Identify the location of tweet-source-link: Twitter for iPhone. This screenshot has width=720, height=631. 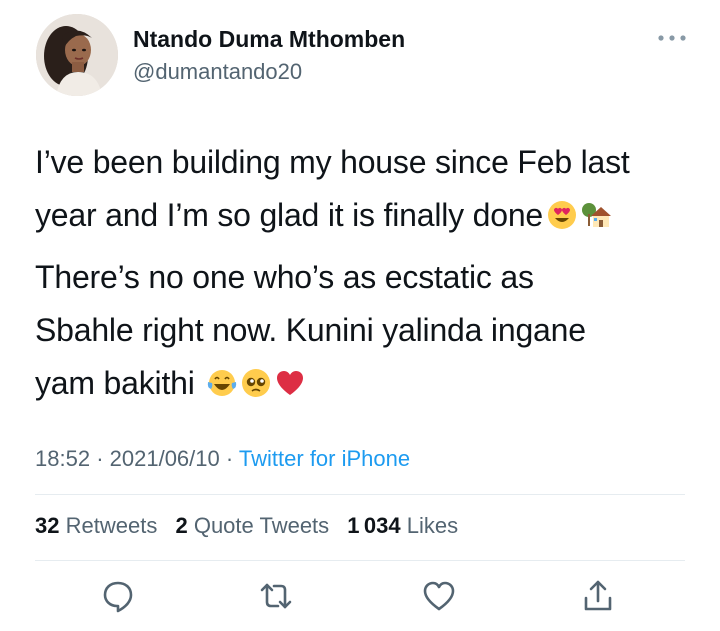
(324, 458).